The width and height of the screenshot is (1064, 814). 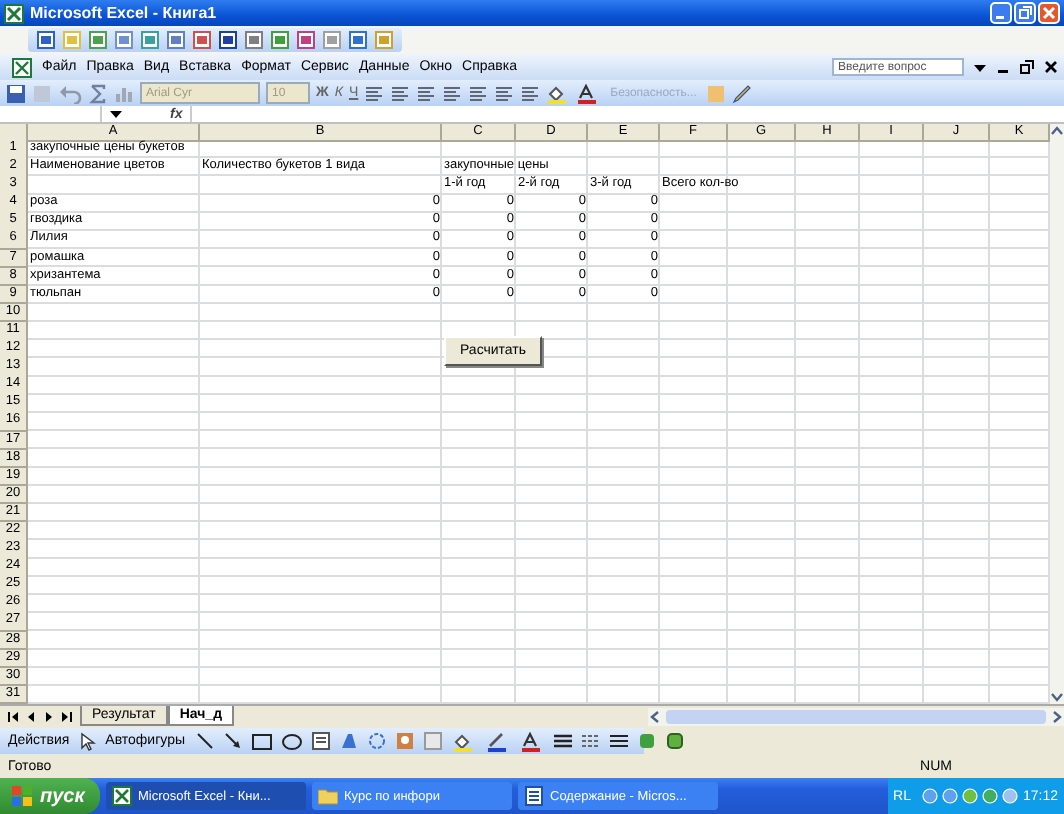 I want to click on folder-icon, so click(x=328, y=796).